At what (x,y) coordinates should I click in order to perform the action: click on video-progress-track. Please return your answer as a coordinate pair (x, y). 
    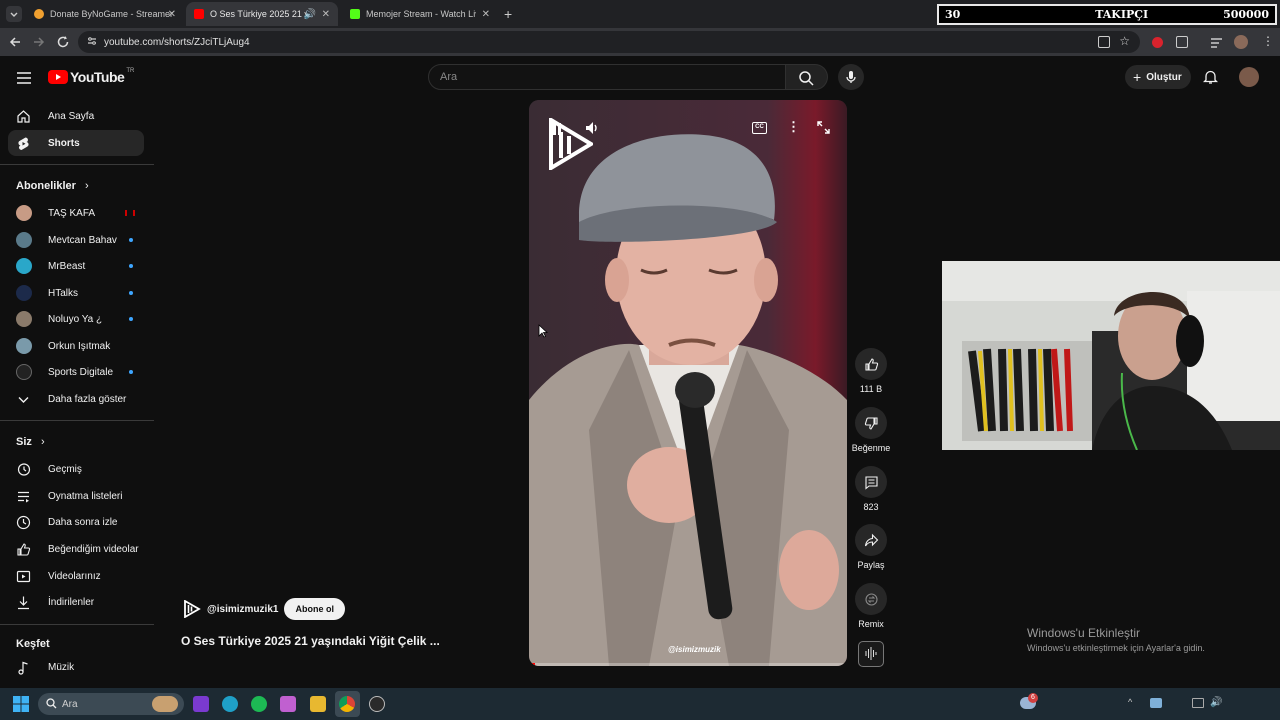
    Looking at the image, I should click on (688, 664).